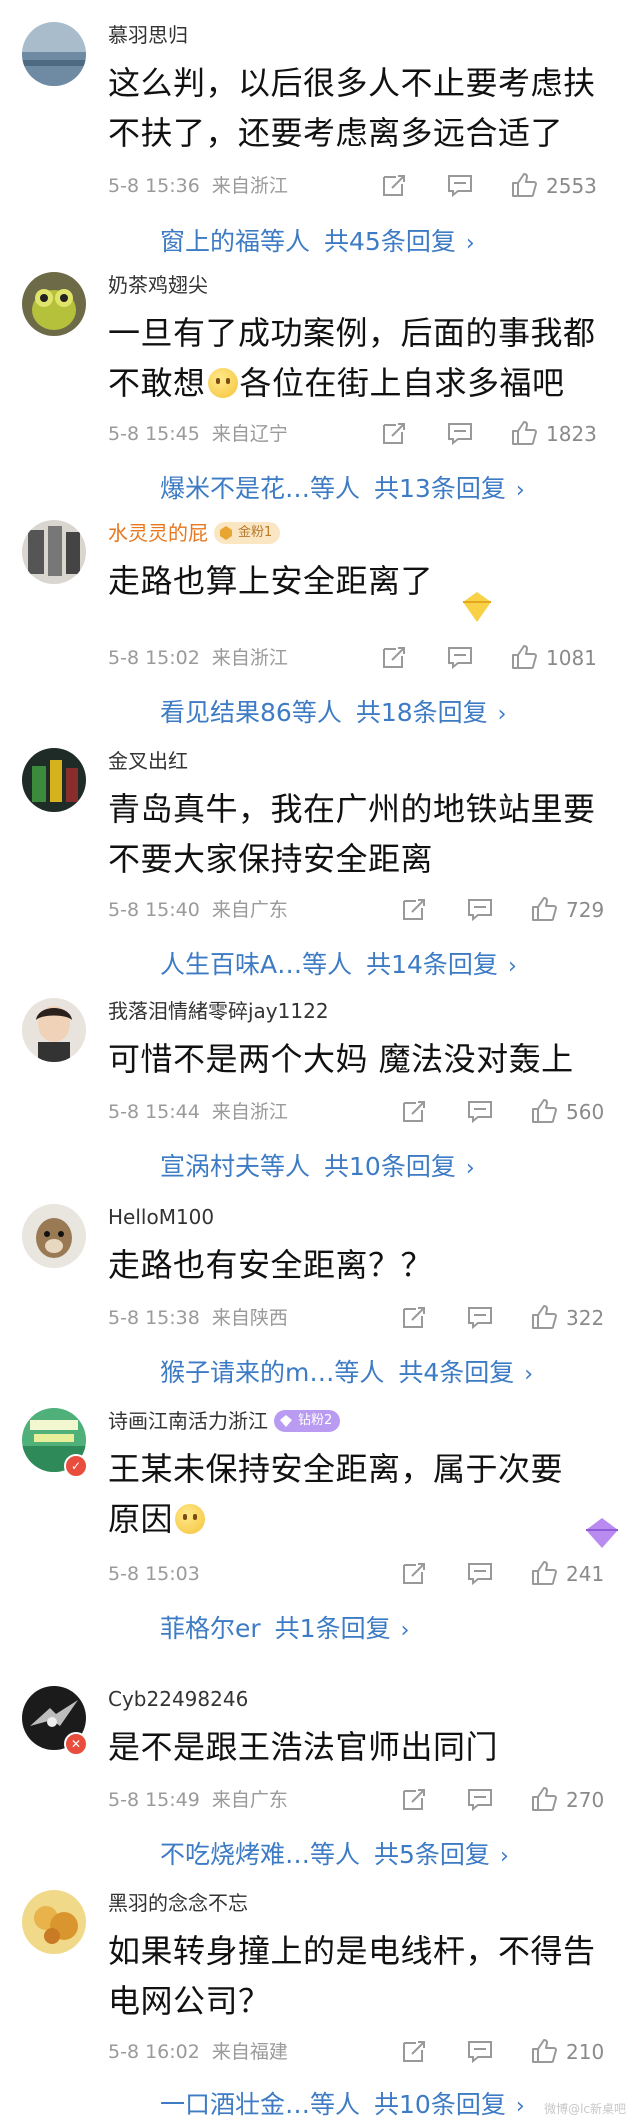  Describe the element at coordinates (198, 1318) in the screenshot. I see `comment-meta: 5-8 15:38 来自陕西` at that location.